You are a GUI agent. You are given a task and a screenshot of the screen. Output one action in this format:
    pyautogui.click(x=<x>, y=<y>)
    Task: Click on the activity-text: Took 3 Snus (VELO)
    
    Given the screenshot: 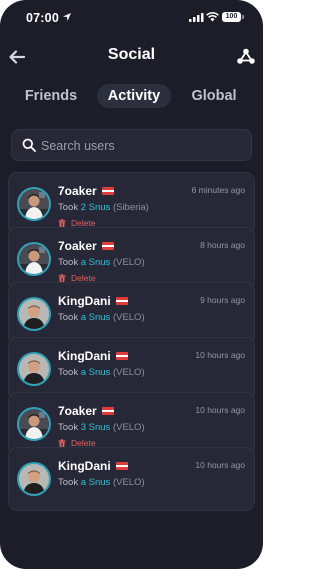 What is the action you would take?
    pyautogui.click(x=101, y=427)
    